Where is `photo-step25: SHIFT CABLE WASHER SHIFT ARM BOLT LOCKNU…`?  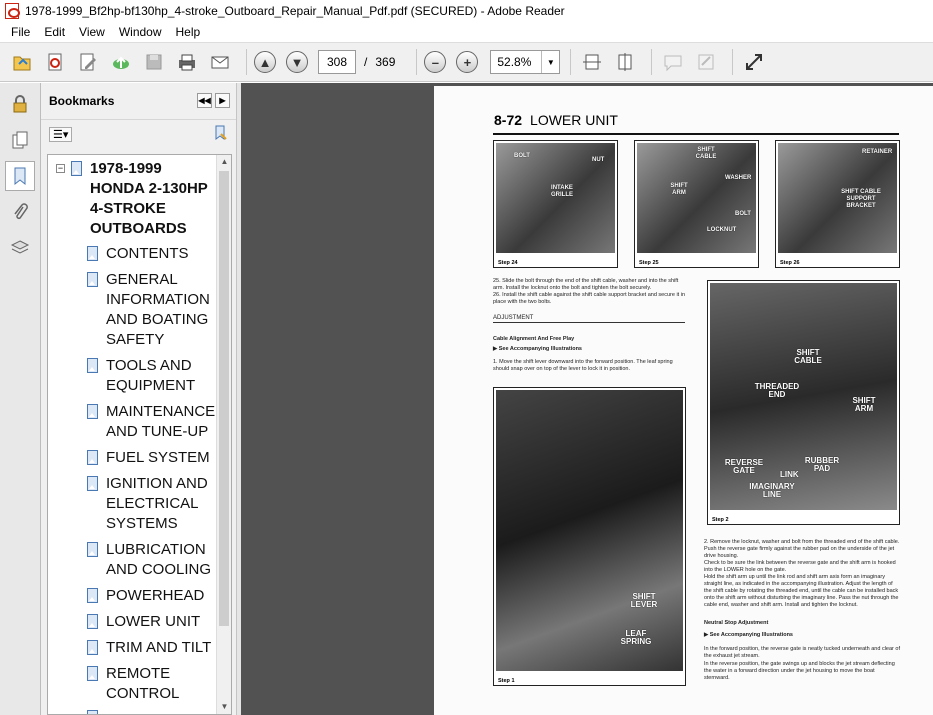 photo-step25: SHIFT CABLE WASHER SHIFT ARM BOLT LOCKNU… is located at coordinates (696, 204).